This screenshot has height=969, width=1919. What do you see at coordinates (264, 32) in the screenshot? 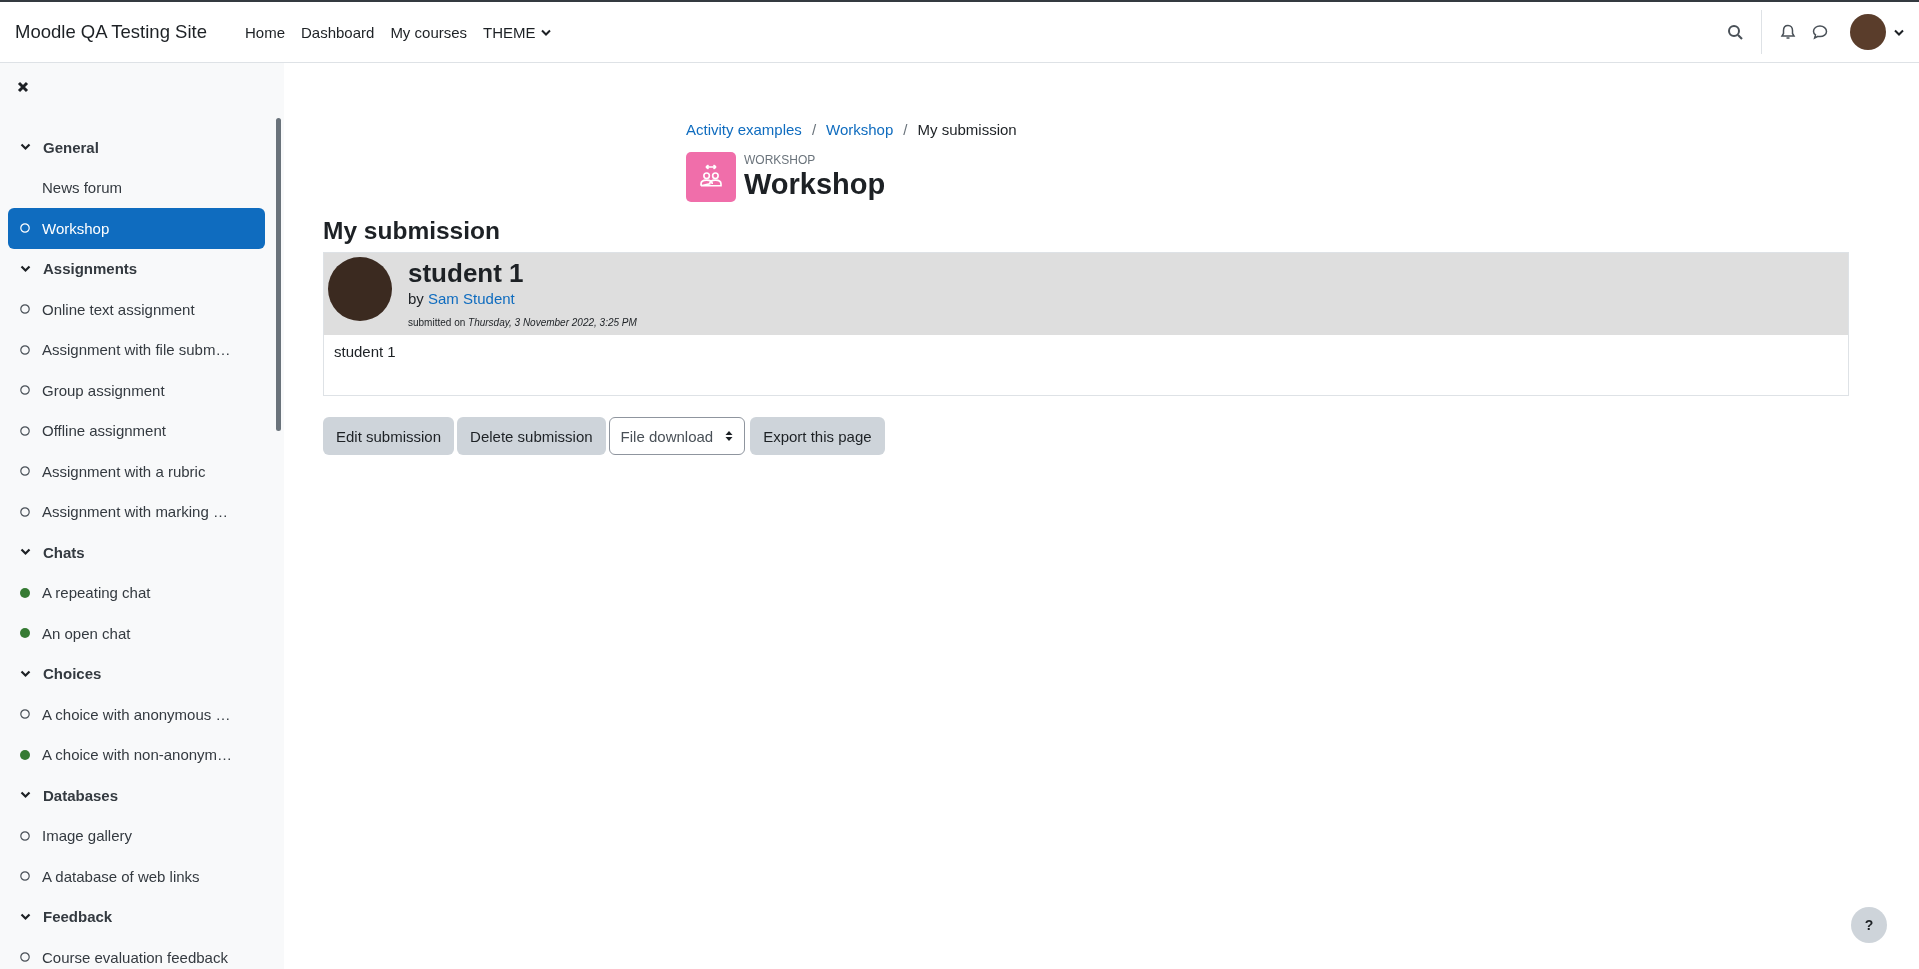
I see `nav-link: Home` at bounding box center [264, 32].